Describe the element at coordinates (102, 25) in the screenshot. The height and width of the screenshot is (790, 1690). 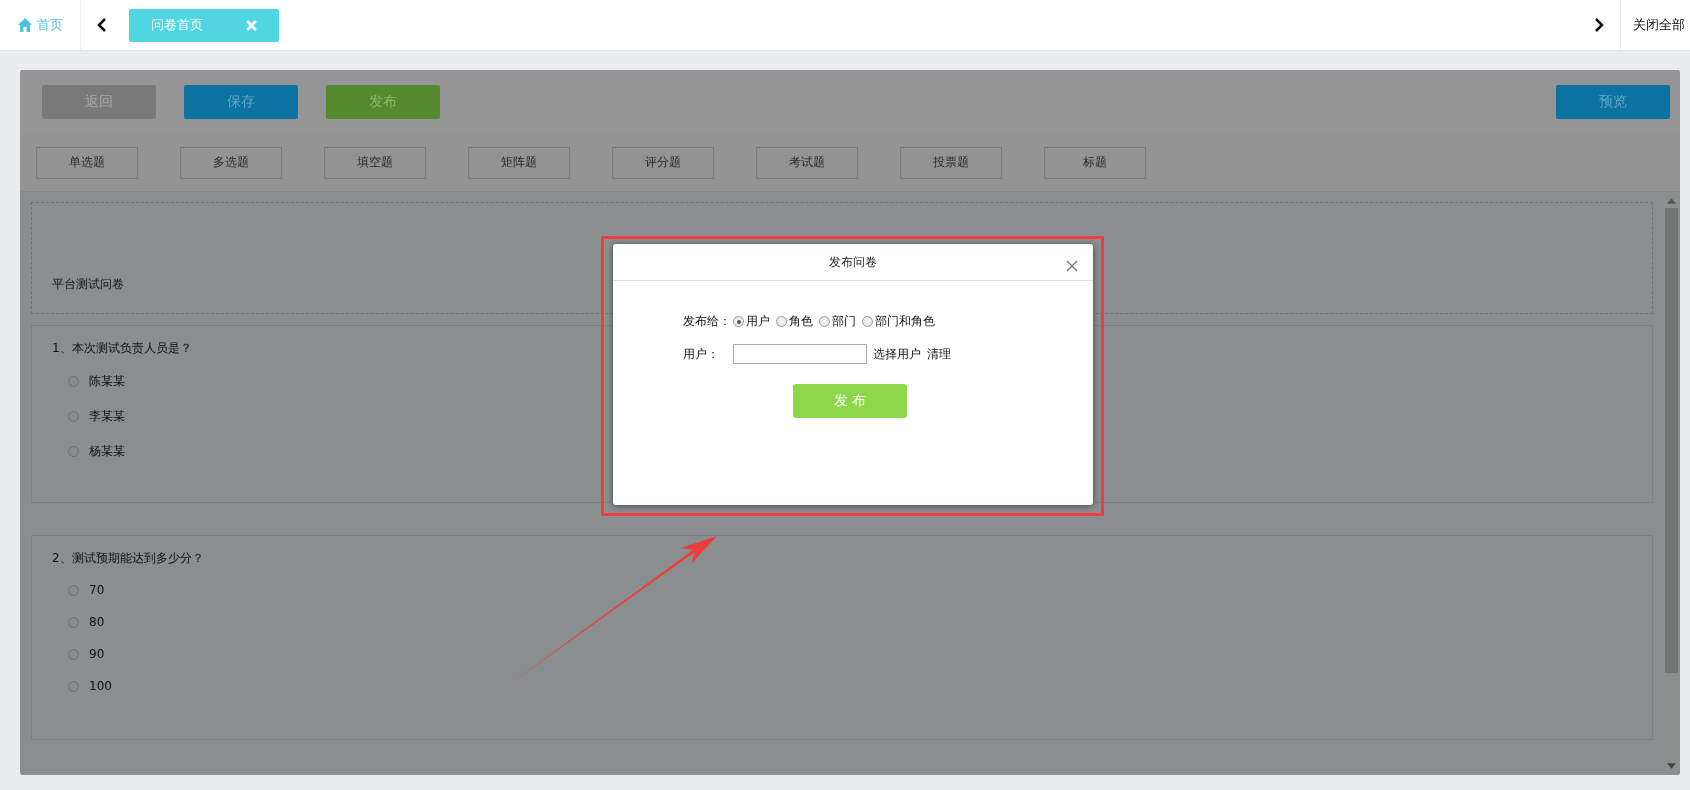
I see `chevron-left-icon` at that location.